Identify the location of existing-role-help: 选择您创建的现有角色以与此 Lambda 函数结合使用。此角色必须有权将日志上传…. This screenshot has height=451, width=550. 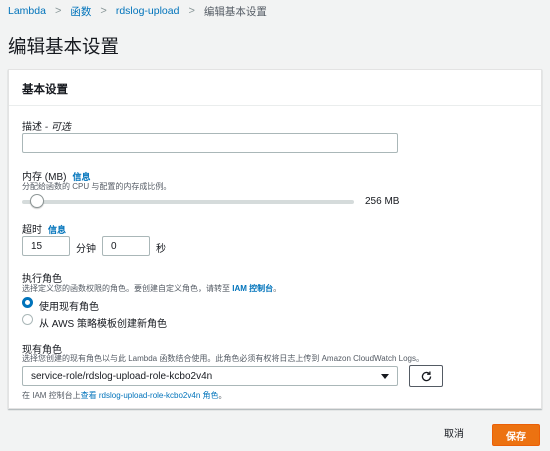
(223, 358).